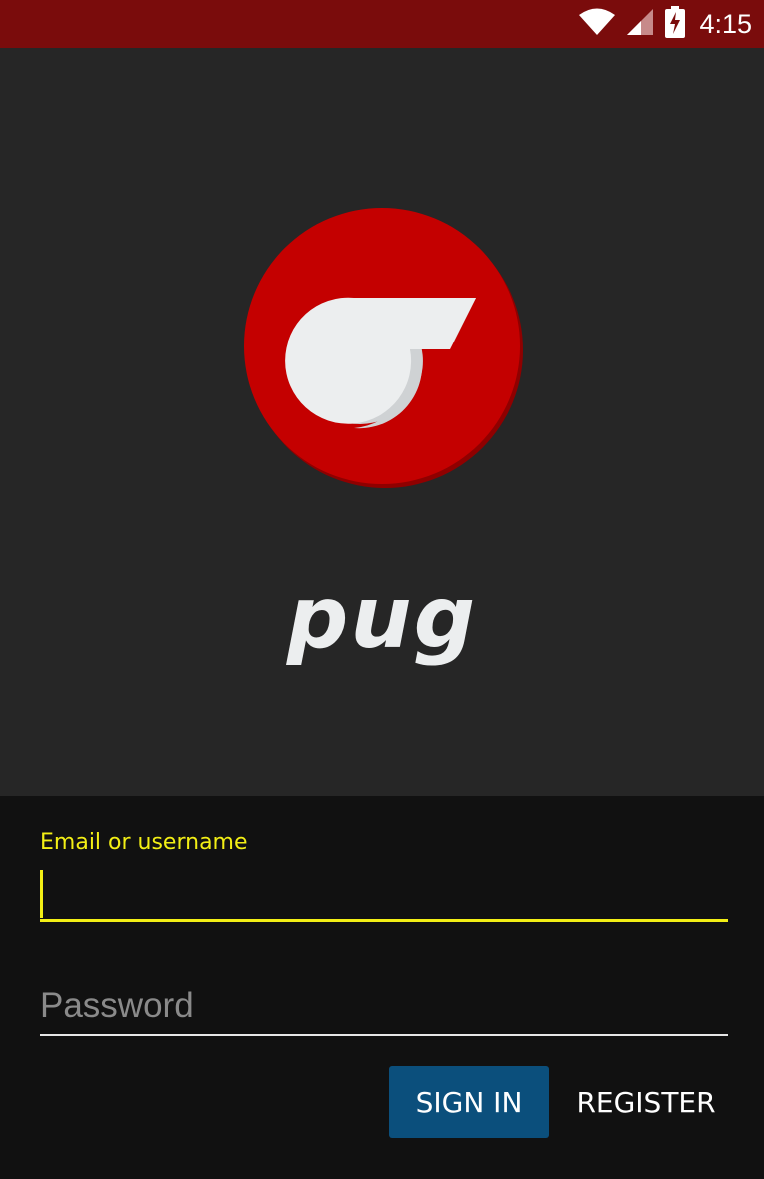 The height and width of the screenshot is (1179, 764). What do you see at coordinates (382, 618) in the screenshot?
I see `app-name: pug` at bounding box center [382, 618].